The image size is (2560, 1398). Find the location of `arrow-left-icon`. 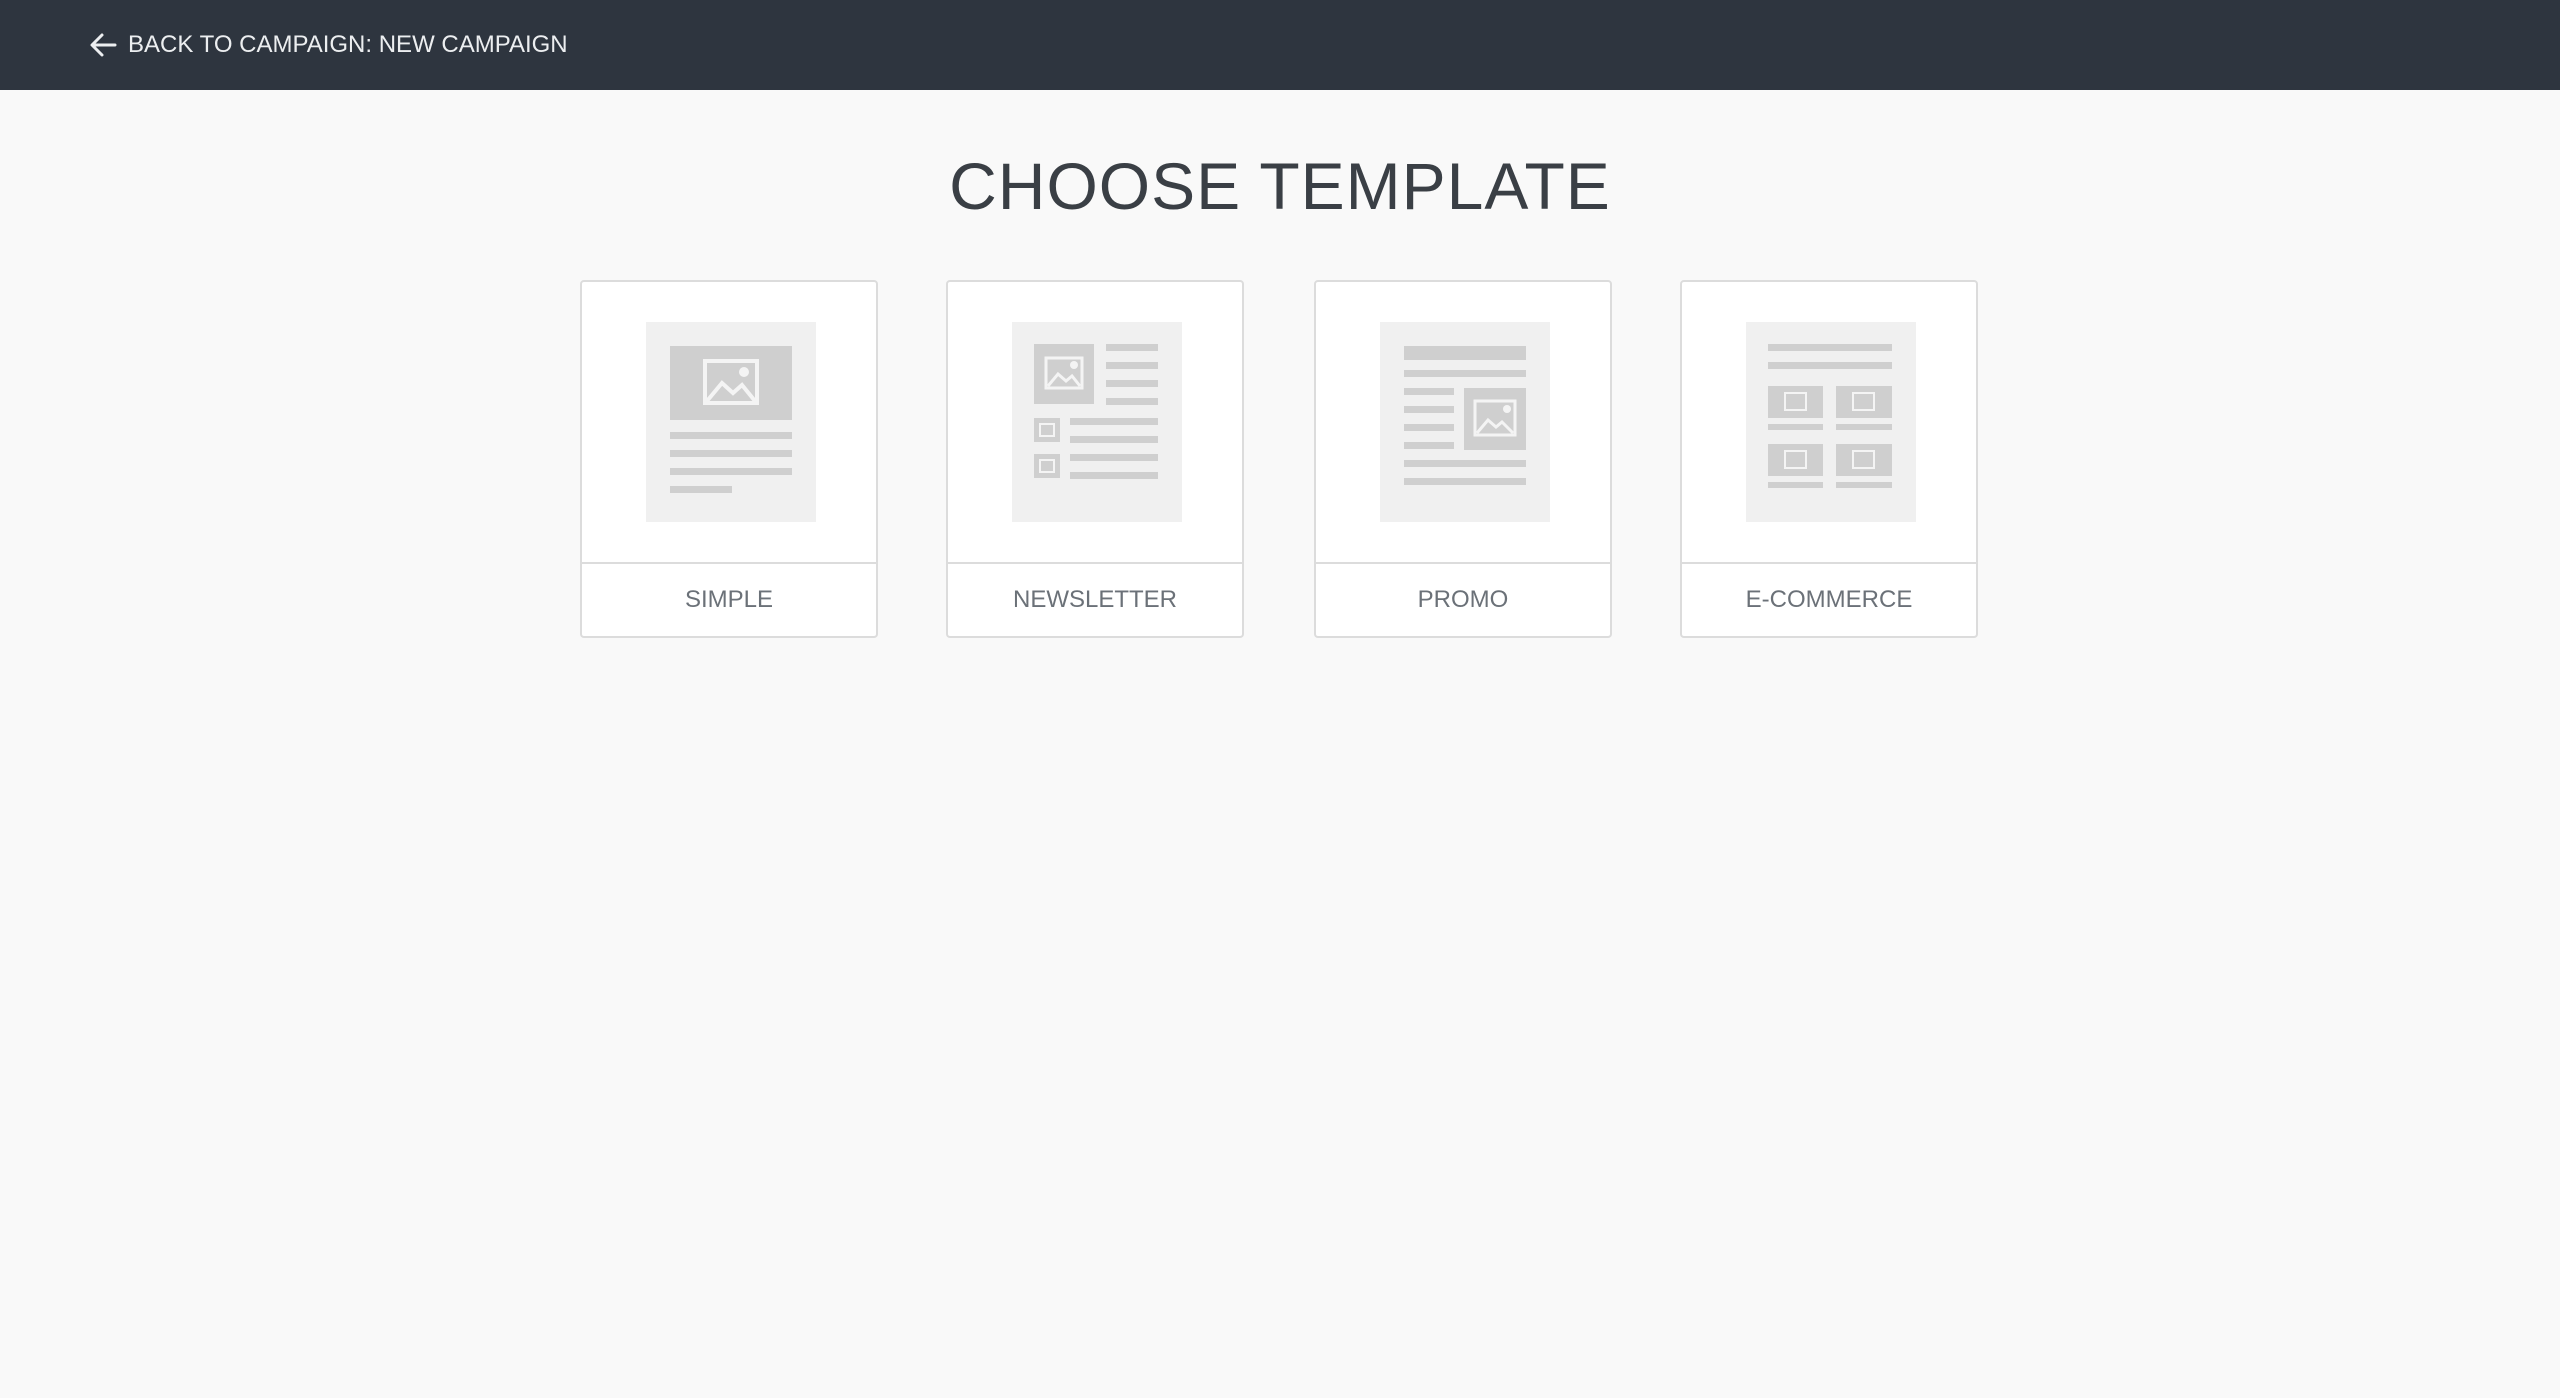

arrow-left-icon is located at coordinates (103, 45).